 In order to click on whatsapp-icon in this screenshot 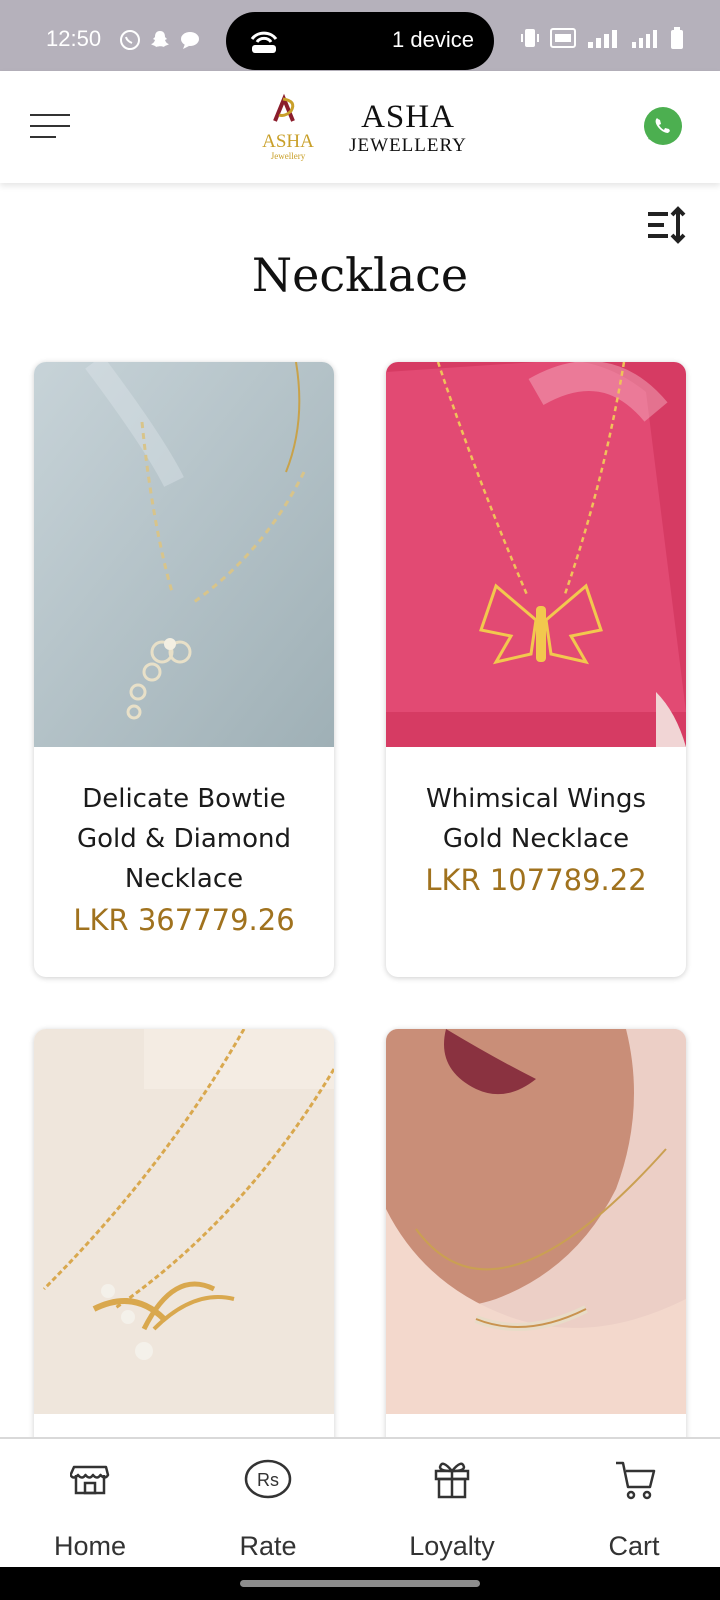, I will do `click(663, 126)`.